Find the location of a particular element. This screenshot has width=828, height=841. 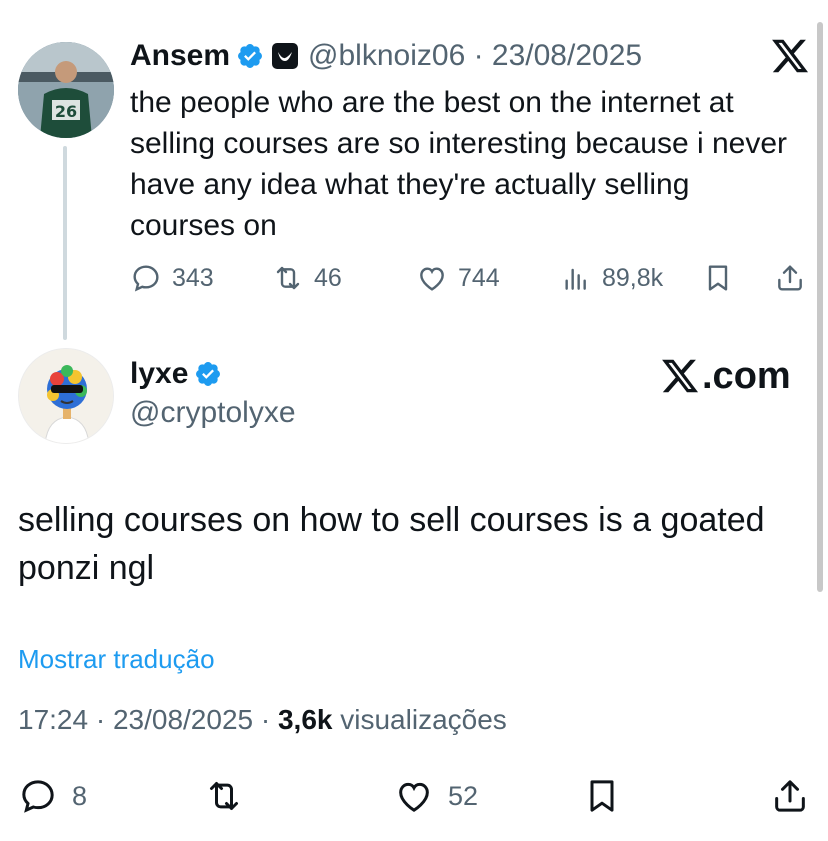

quoted-author-avatar: 26 is located at coordinates (66, 90).